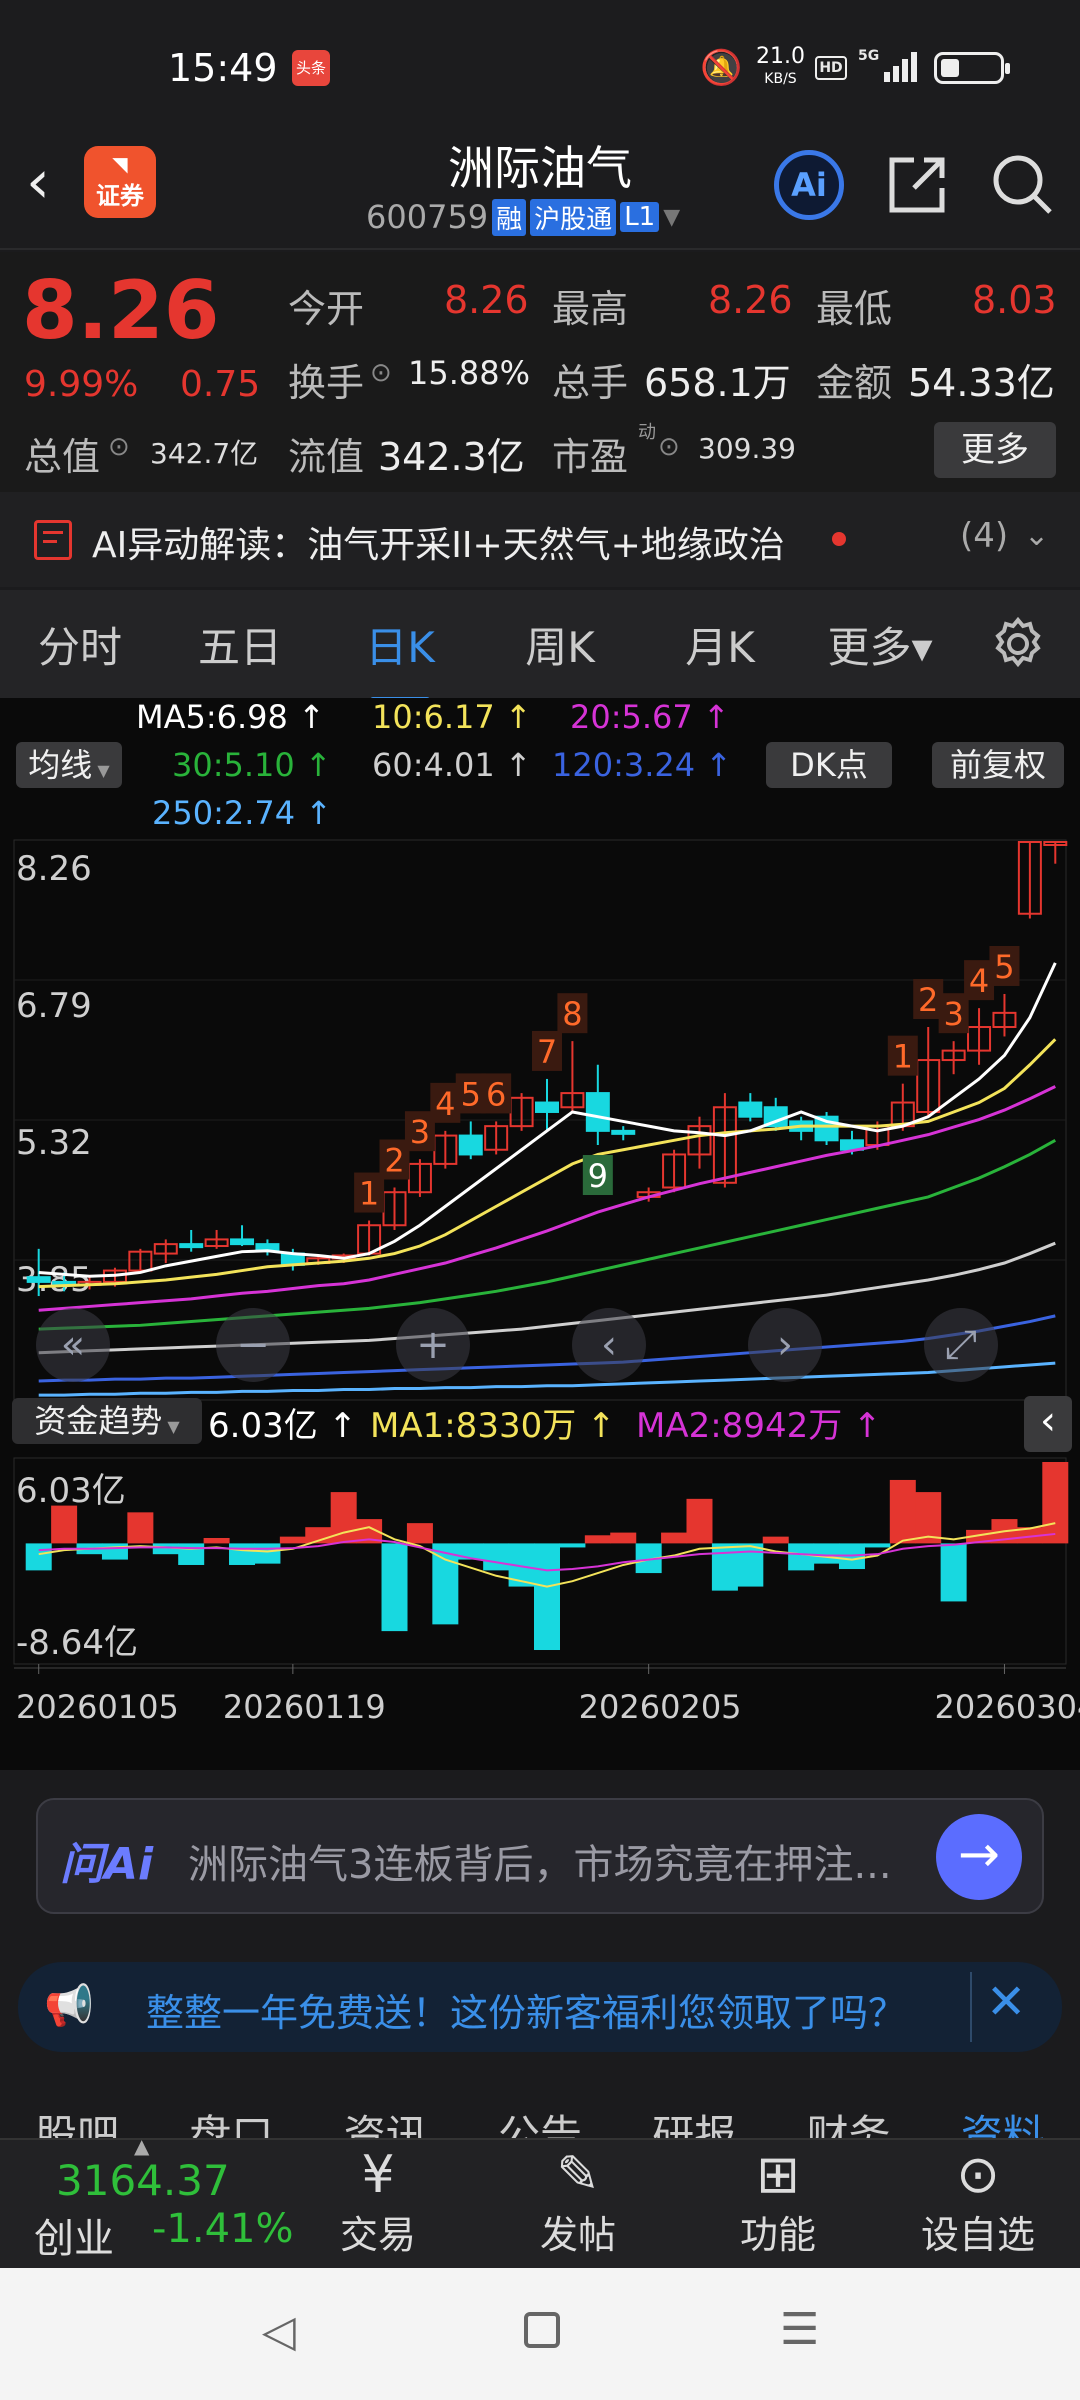 The image size is (1080, 2400). What do you see at coordinates (1006, 2002) in the screenshot?
I see `close-icon: ✕` at bounding box center [1006, 2002].